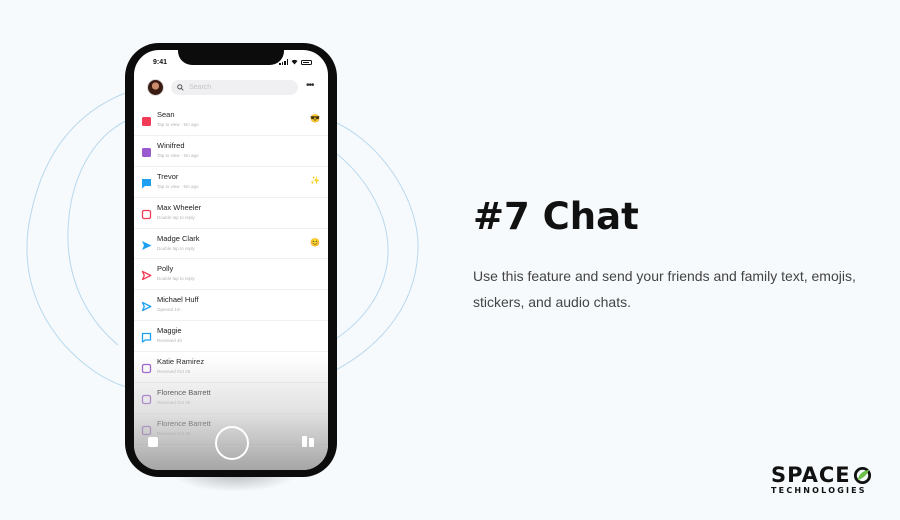 The width and height of the screenshot is (900, 520). I want to click on chat-name: Maggie, so click(169, 331).